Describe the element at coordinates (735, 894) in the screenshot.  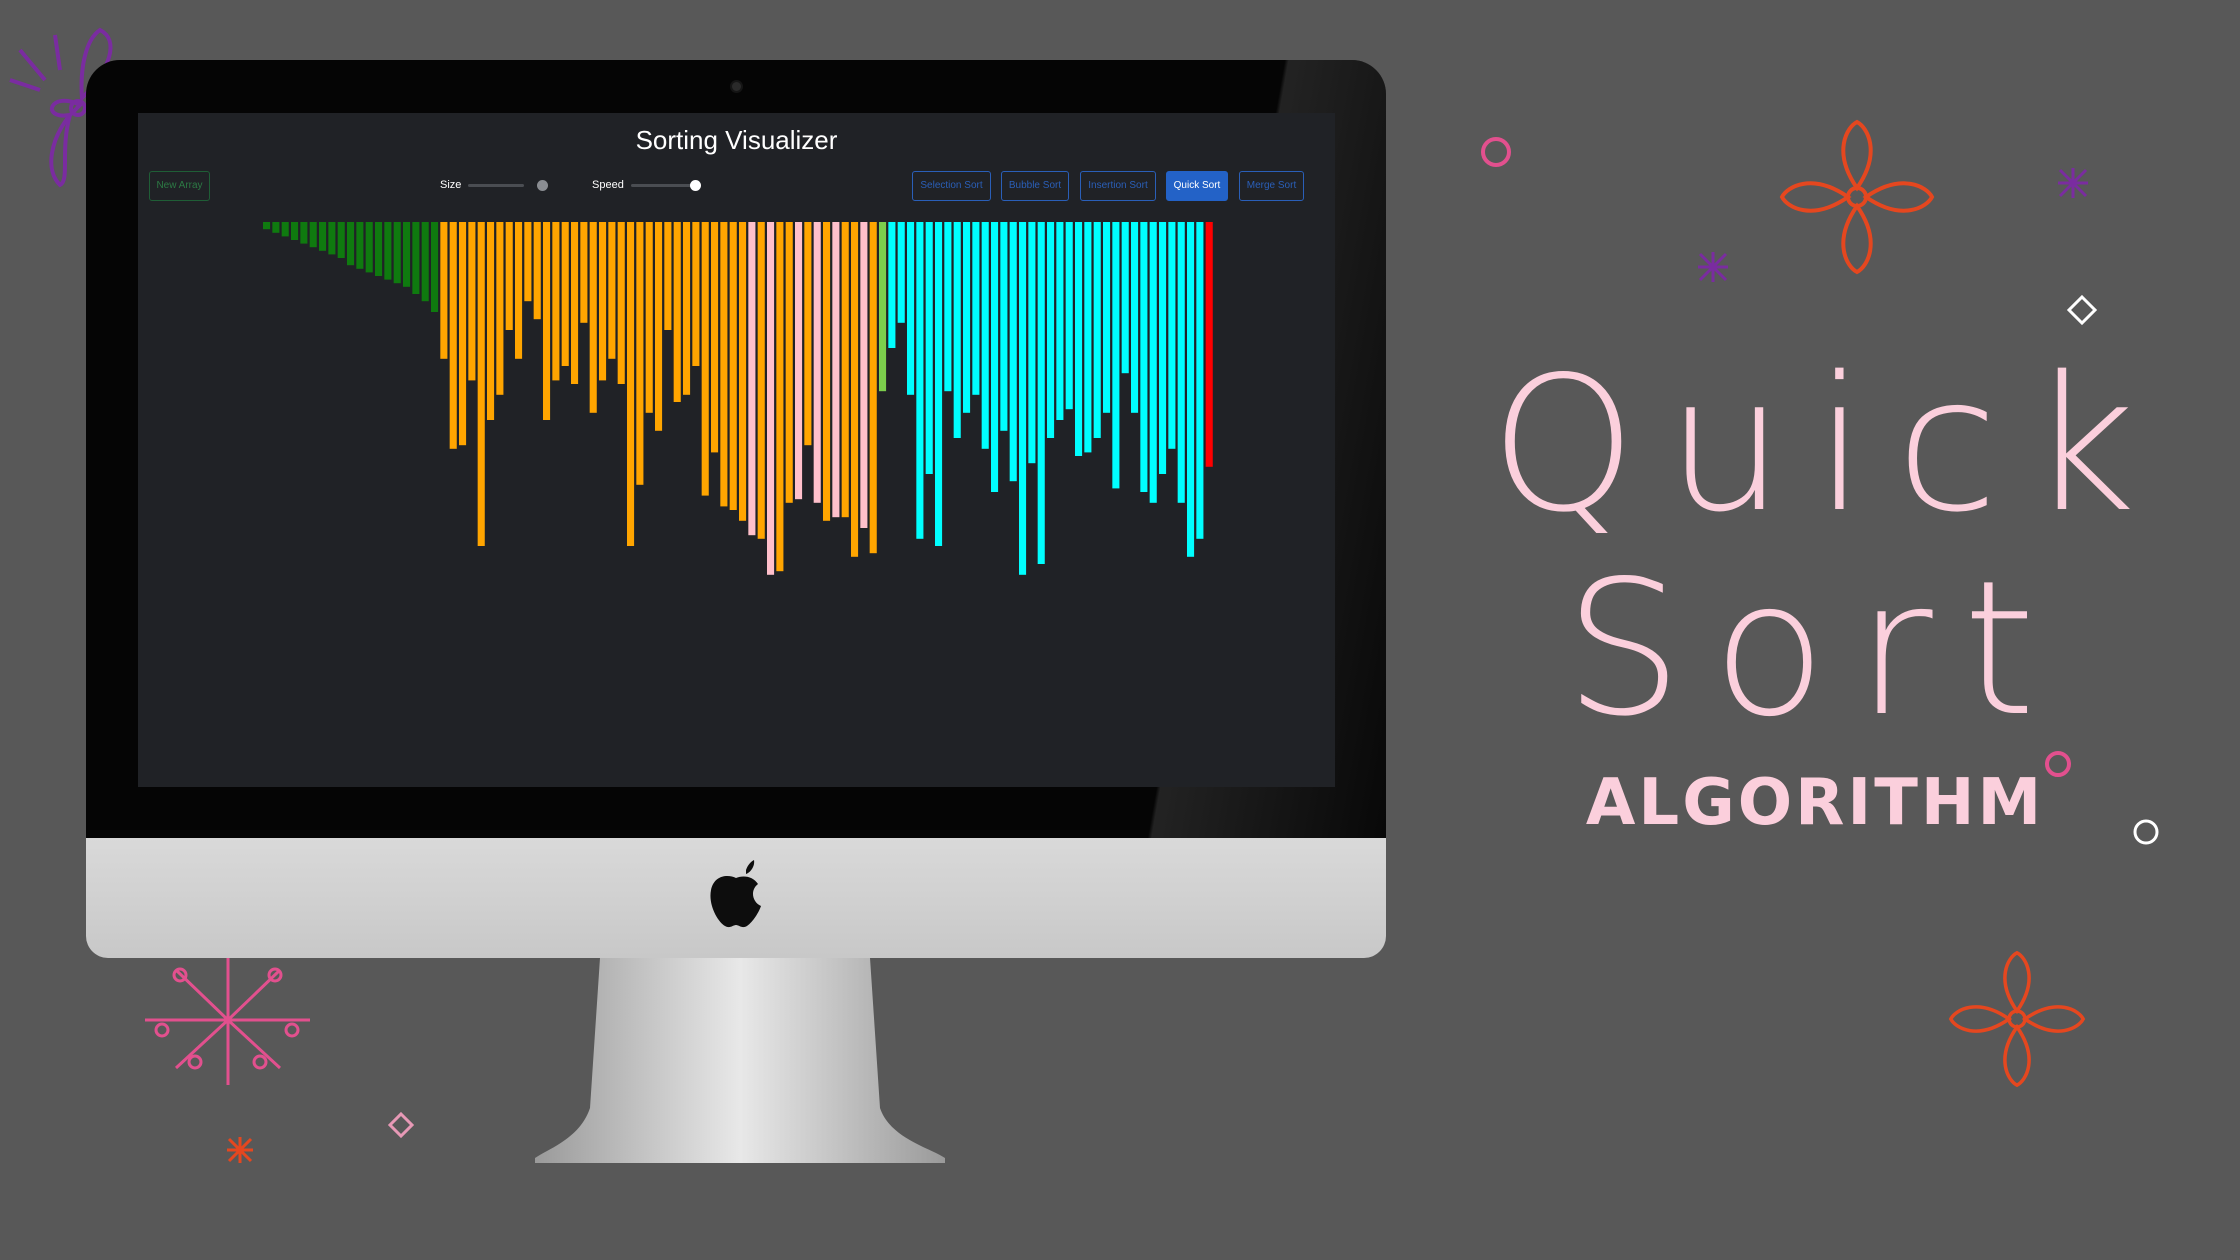
I see `apple-logo-icon` at that location.